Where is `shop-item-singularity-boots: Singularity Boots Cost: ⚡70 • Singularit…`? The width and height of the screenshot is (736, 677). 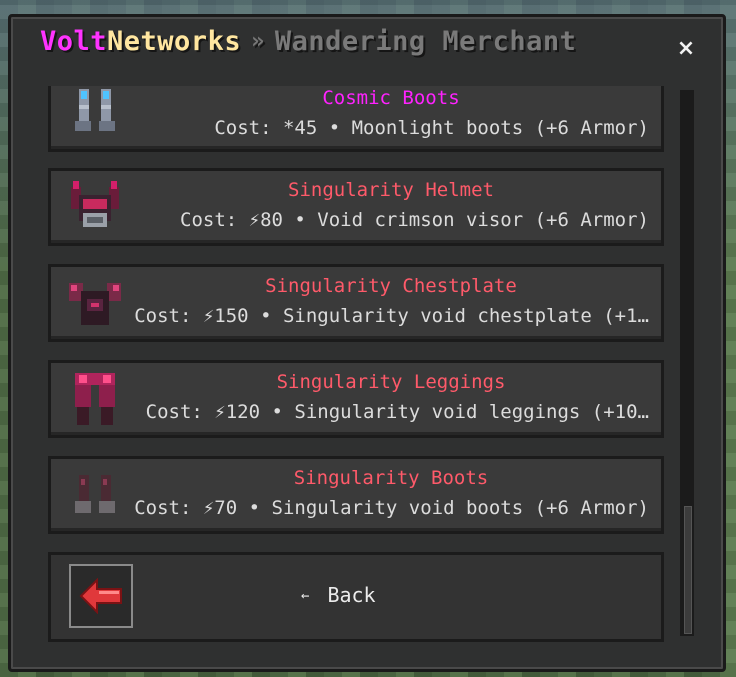 shop-item-singularity-boots: Singularity Boots Cost: ⚡70 • Singularit… is located at coordinates (356, 495).